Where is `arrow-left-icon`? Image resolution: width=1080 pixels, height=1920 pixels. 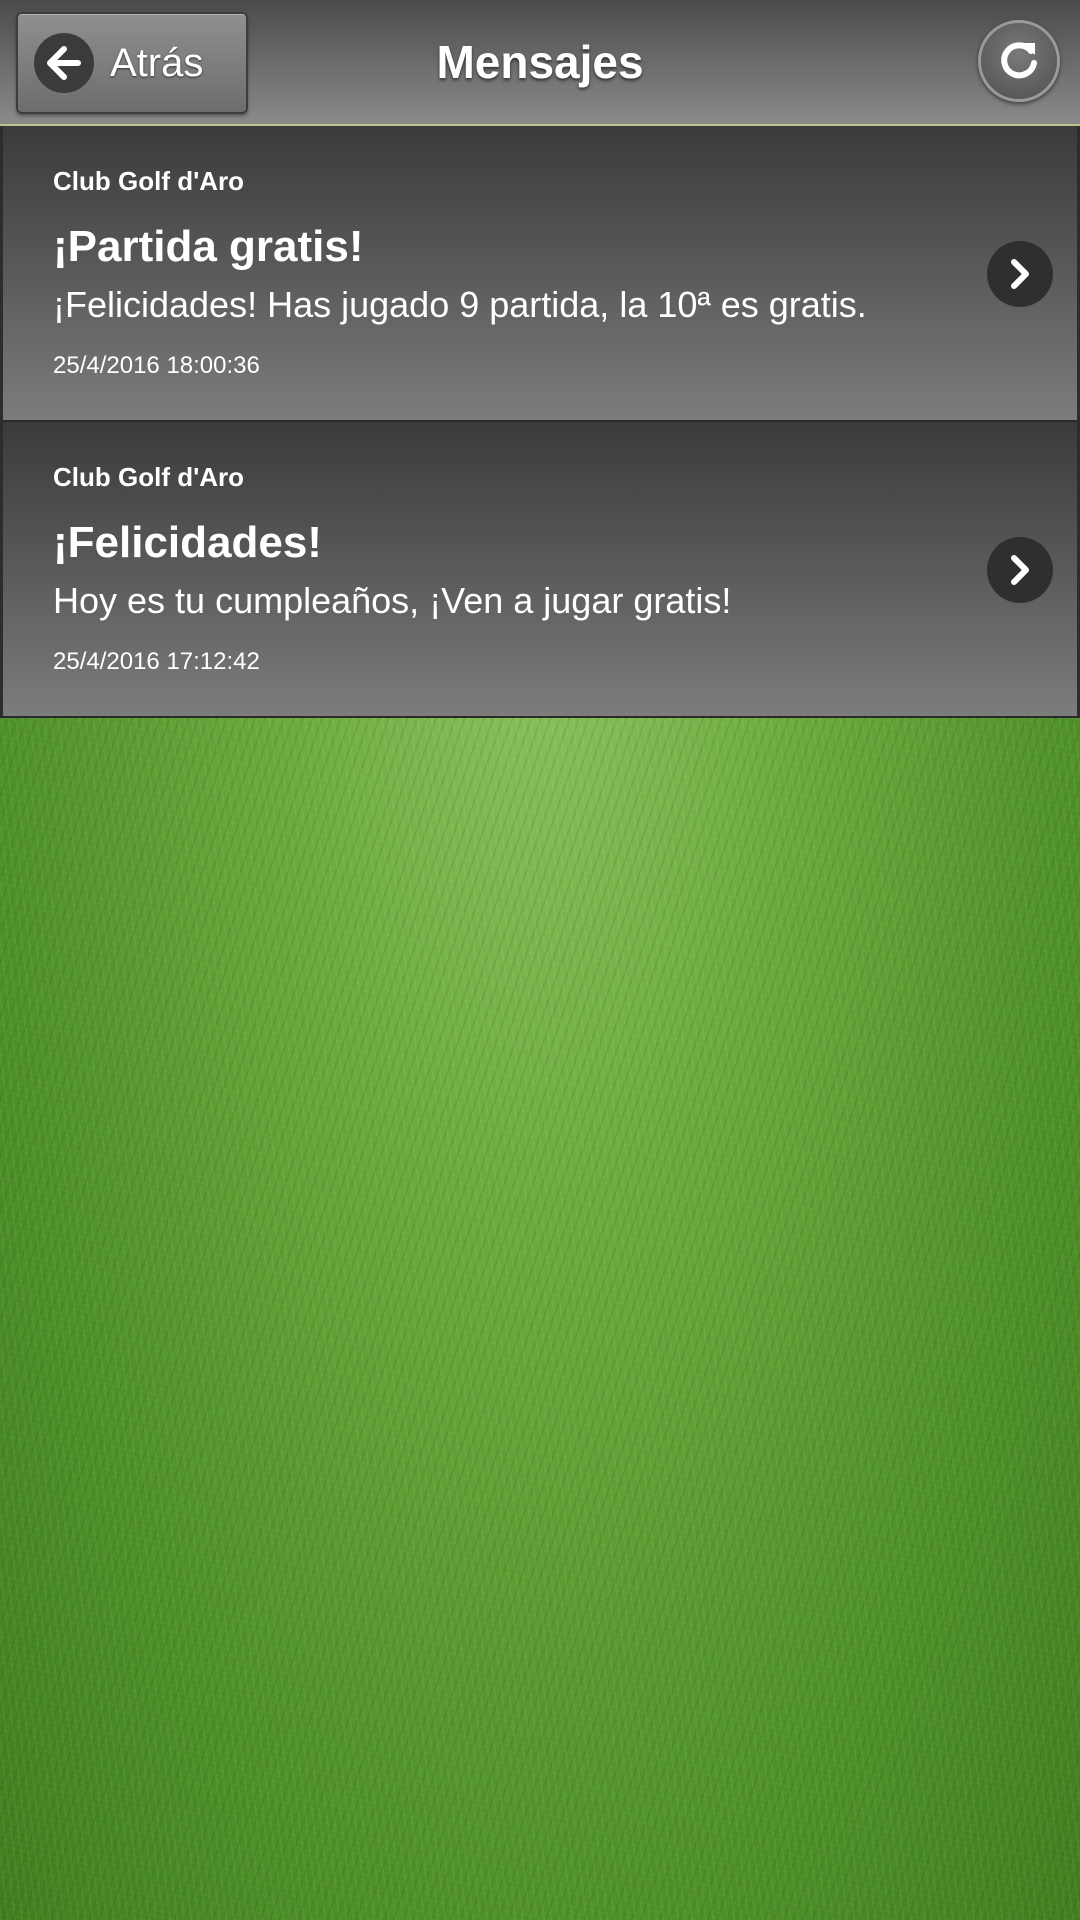 arrow-left-icon is located at coordinates (64, 63).